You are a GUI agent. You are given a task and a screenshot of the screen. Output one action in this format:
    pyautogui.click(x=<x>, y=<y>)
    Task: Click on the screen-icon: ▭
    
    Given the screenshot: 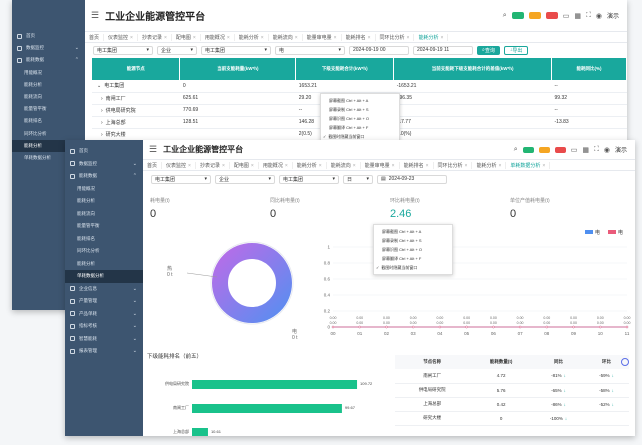 What is the action you would take?
    pyautogui.click(x=566, y=16)
    